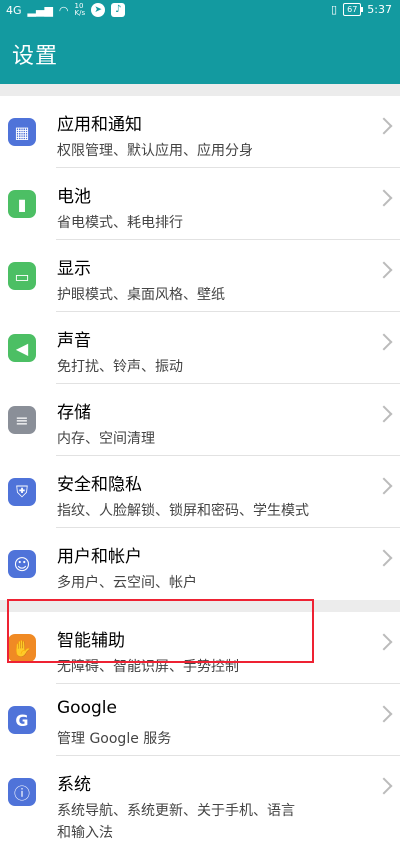 The height and width of the screenshot is (846, 400). I want to click on settings-item-battery: ▮ 电池 省电模式、耗电排行, so click(200, 204).